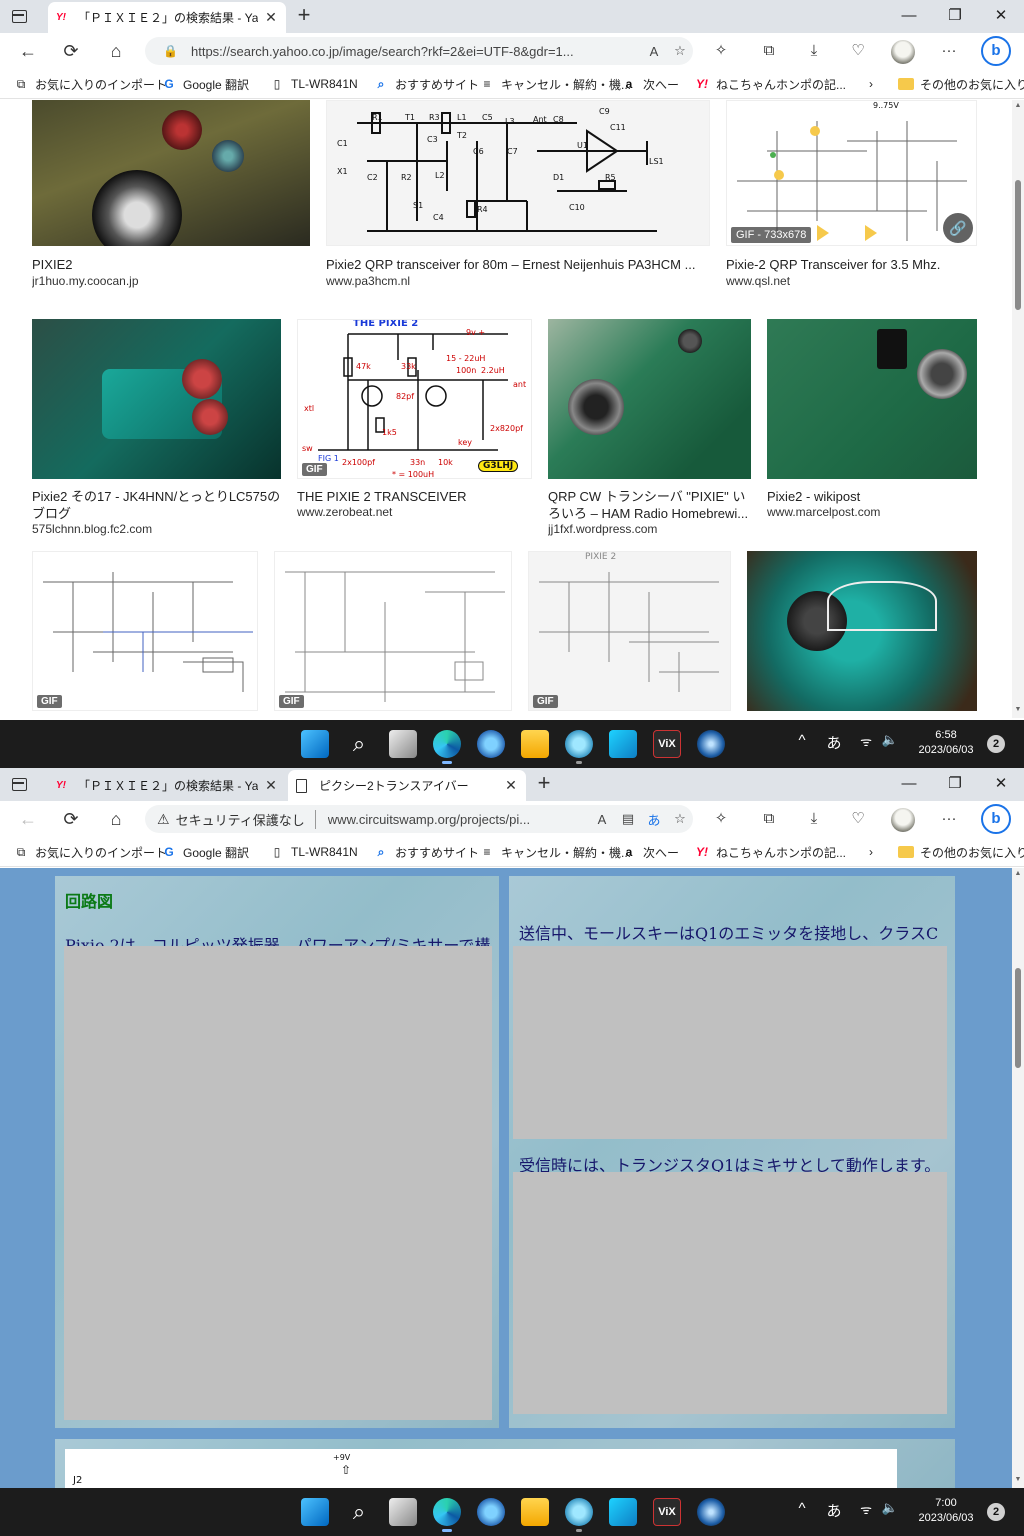 The width and height of the screenshot is (1024, 1536). What do you see at coordinates (145, 631) in the screenshot?
I see `result-image-schematic-a: GIF` at bounding box center [145, 631].